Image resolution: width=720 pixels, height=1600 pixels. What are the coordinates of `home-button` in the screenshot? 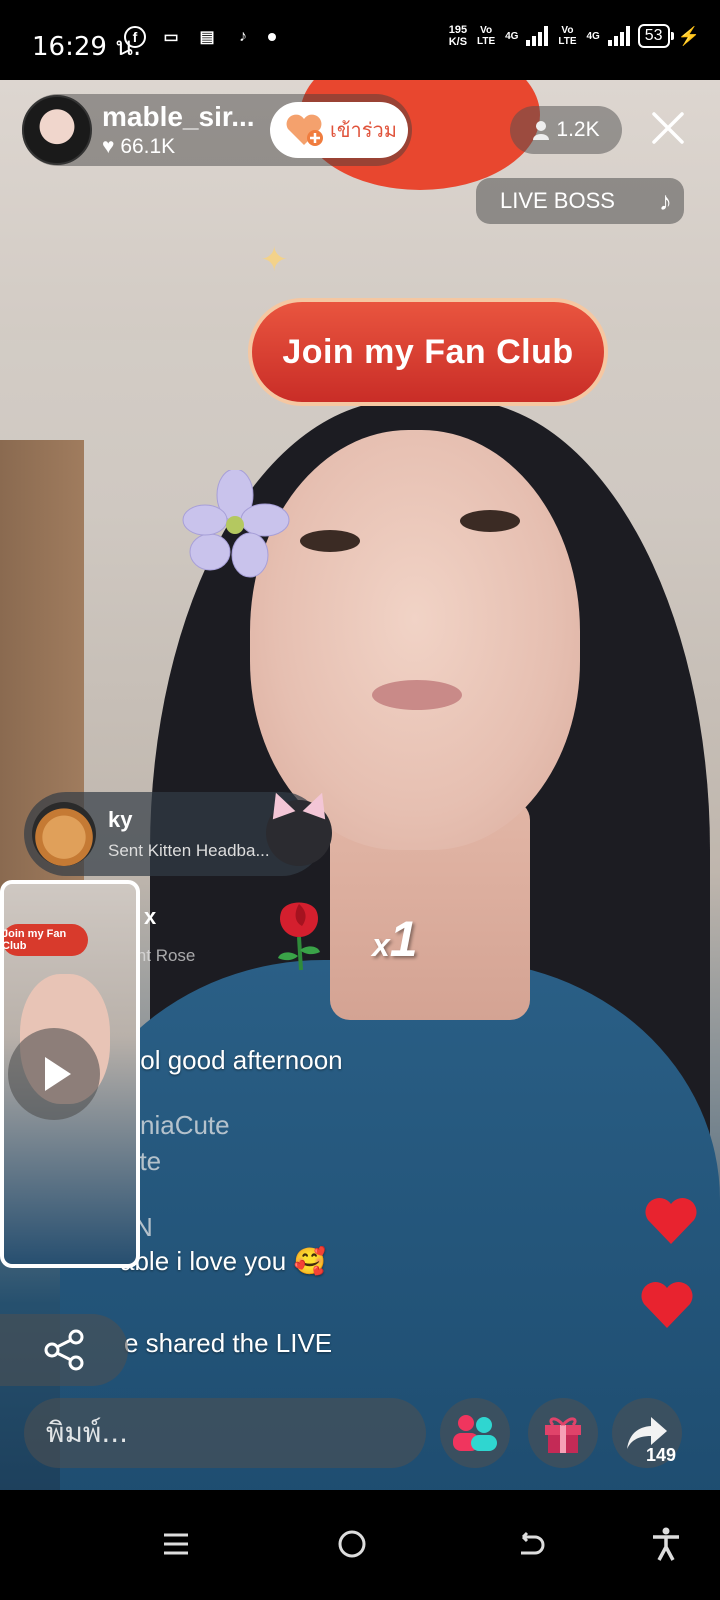 It's located at (352, 1544).